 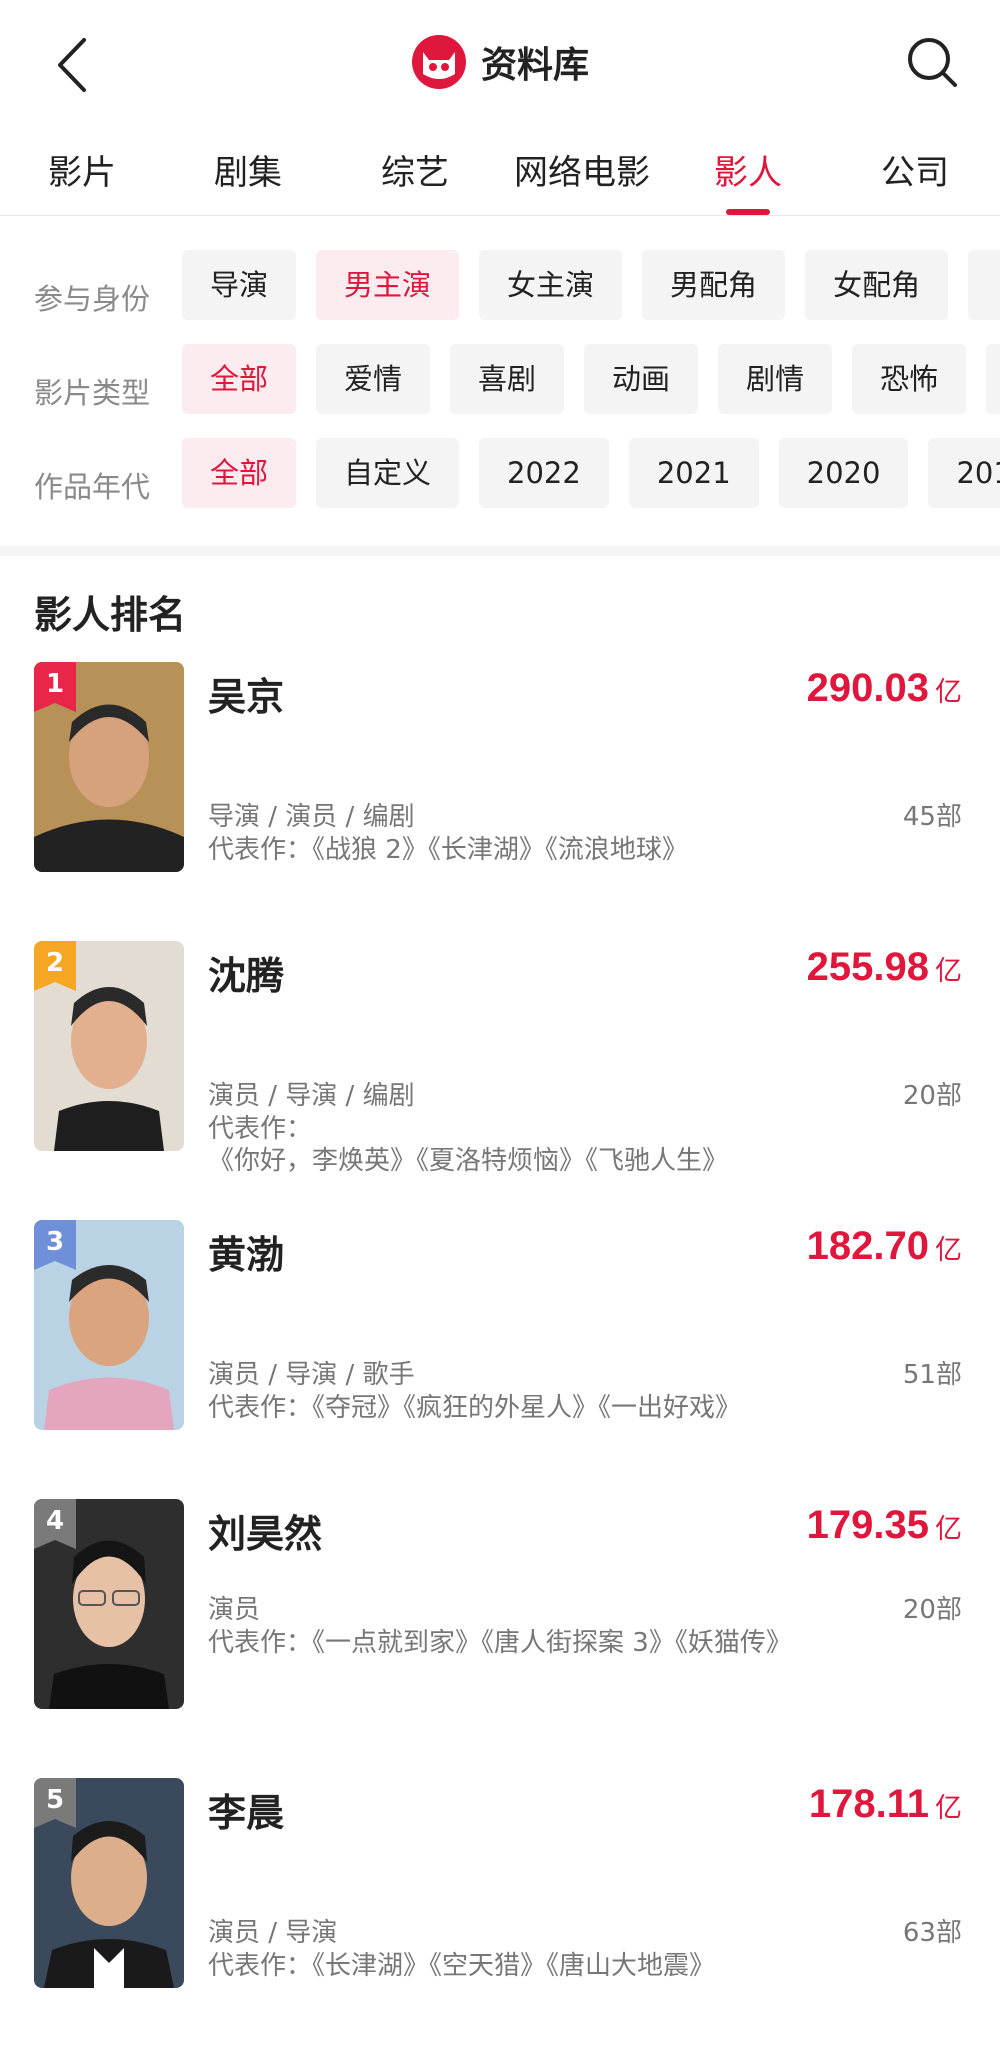 What do you see at coordinates (748, 212) in the screenshot?
I see `active-tab-indicator` at bounding box center [748, 212].